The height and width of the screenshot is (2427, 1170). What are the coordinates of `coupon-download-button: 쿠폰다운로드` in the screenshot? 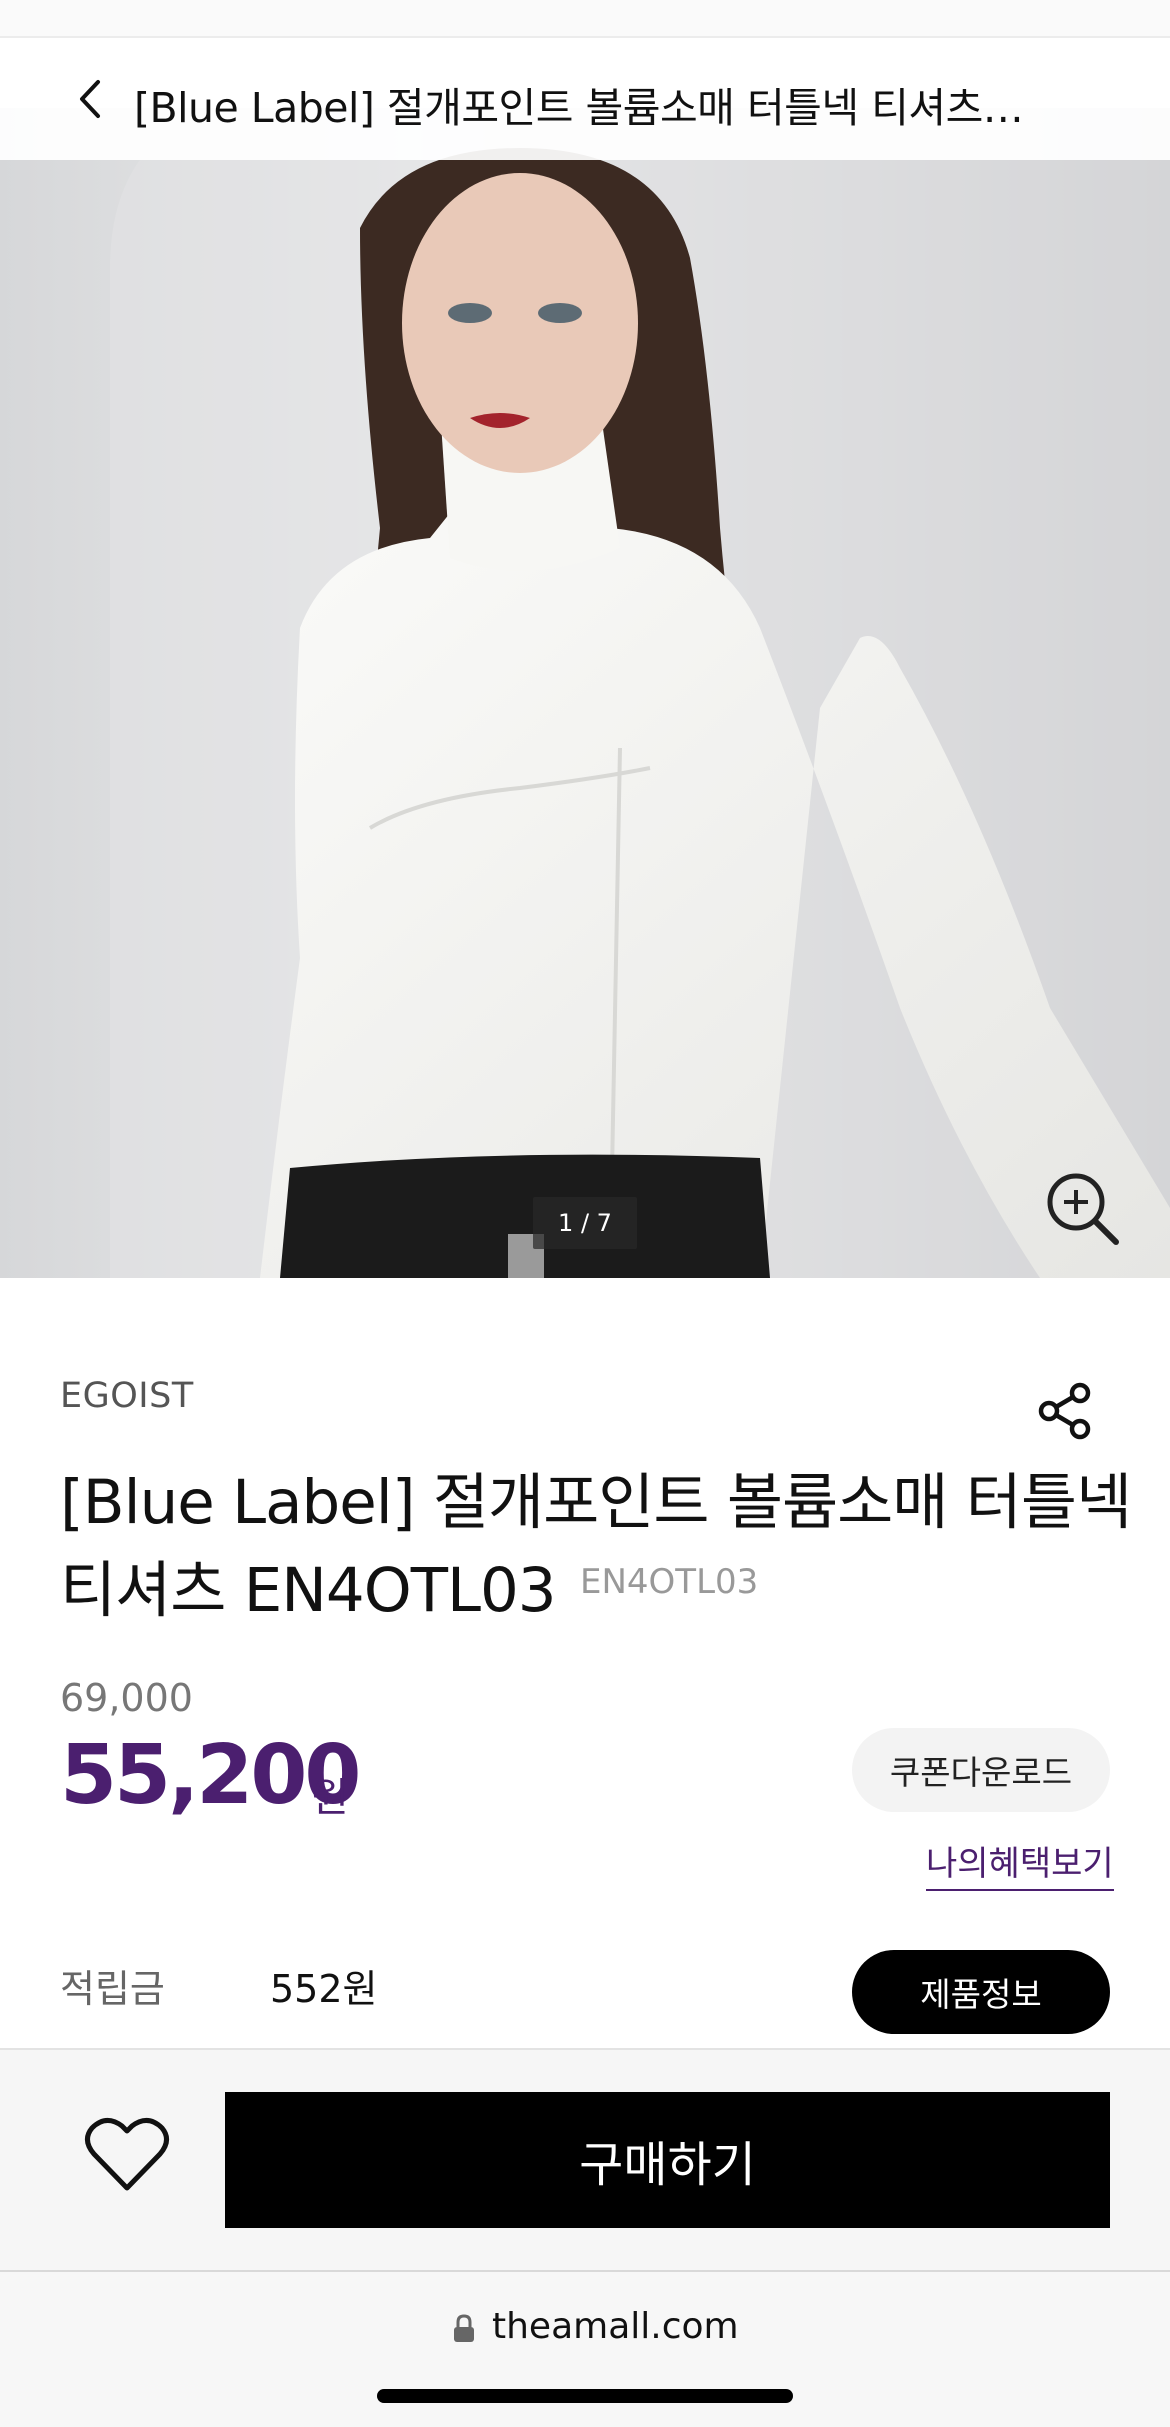 It's located at (981, 1770).